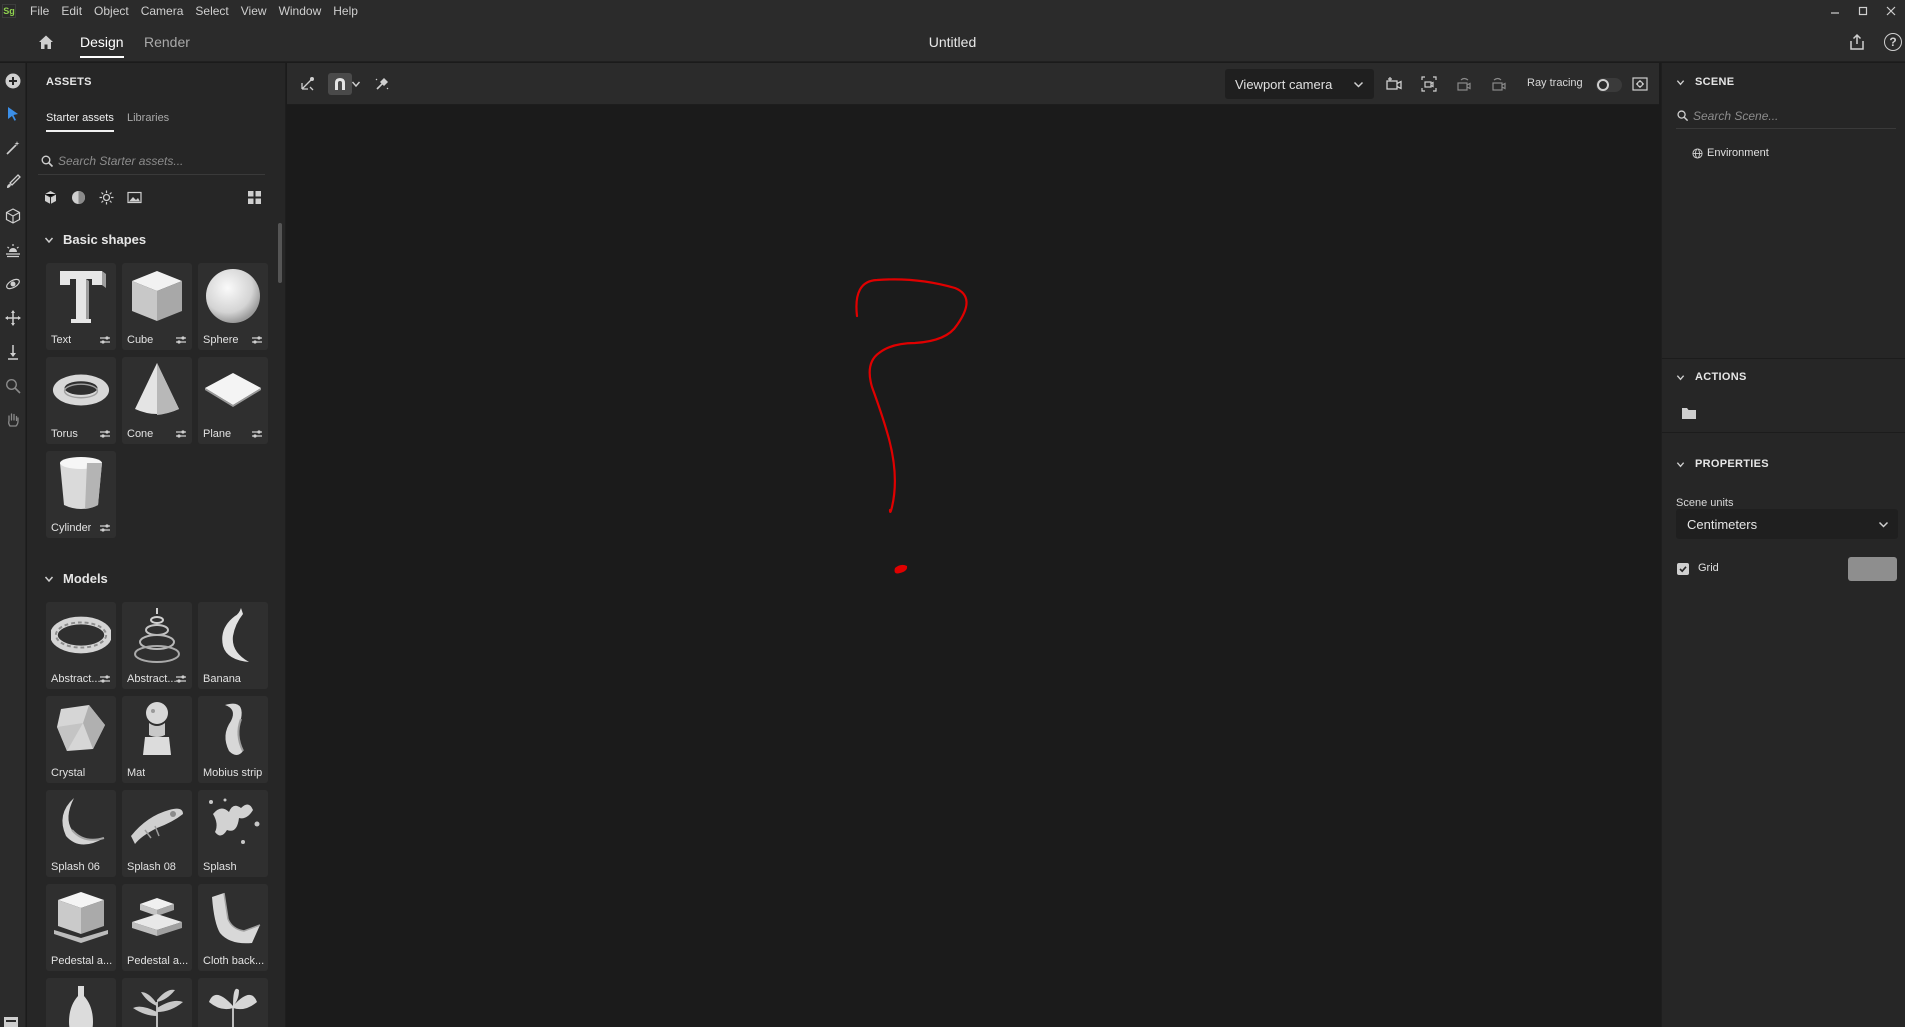 The image size is (1905, 1027). Describe the element at coordinates (76, 578) in the screenshot. I see `section-models: Models` at that location.